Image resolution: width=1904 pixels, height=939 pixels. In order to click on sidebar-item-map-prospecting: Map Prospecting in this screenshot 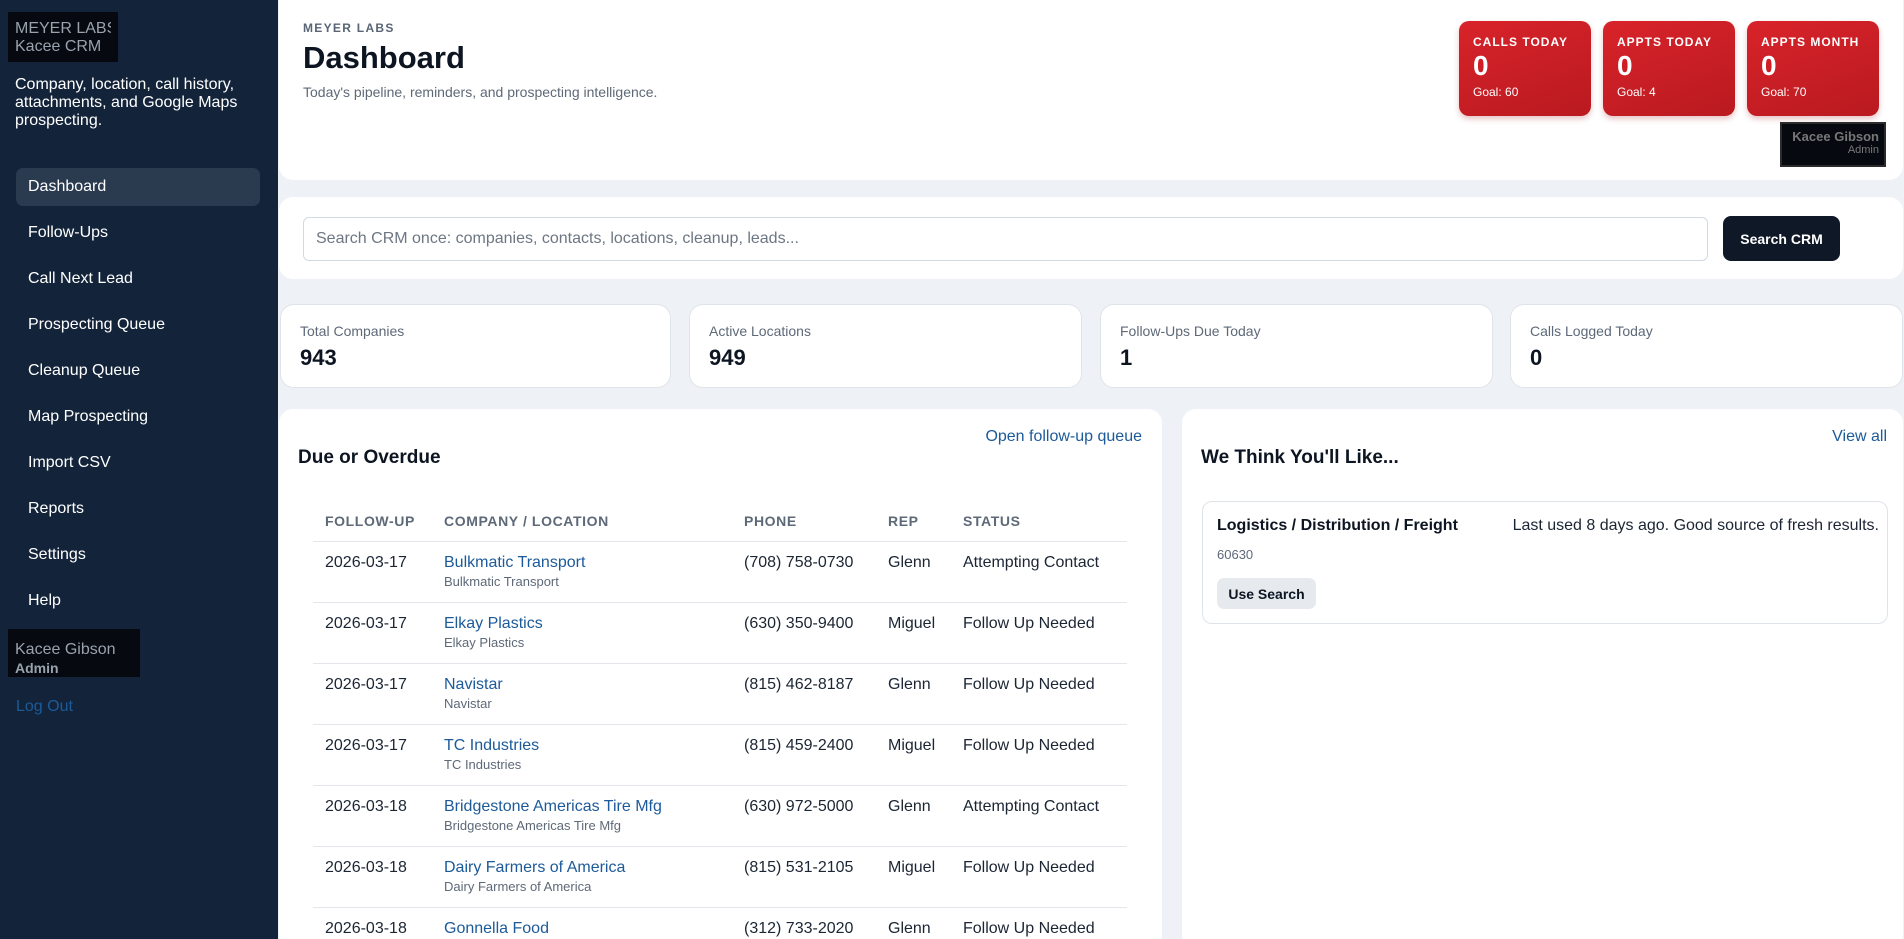, I will do `click(138, 417)`.